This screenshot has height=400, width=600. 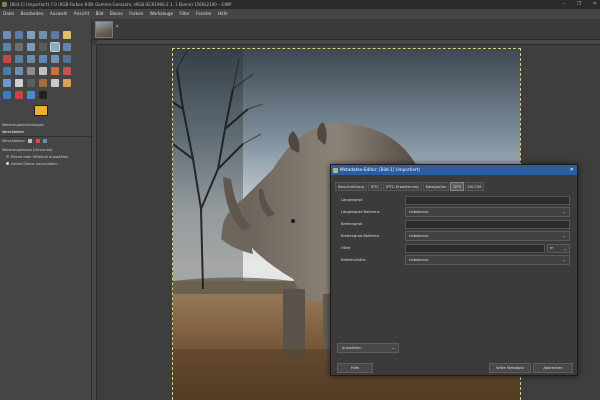 I want to click on menu-fenster: Fenster, so click(x=204, y=13).